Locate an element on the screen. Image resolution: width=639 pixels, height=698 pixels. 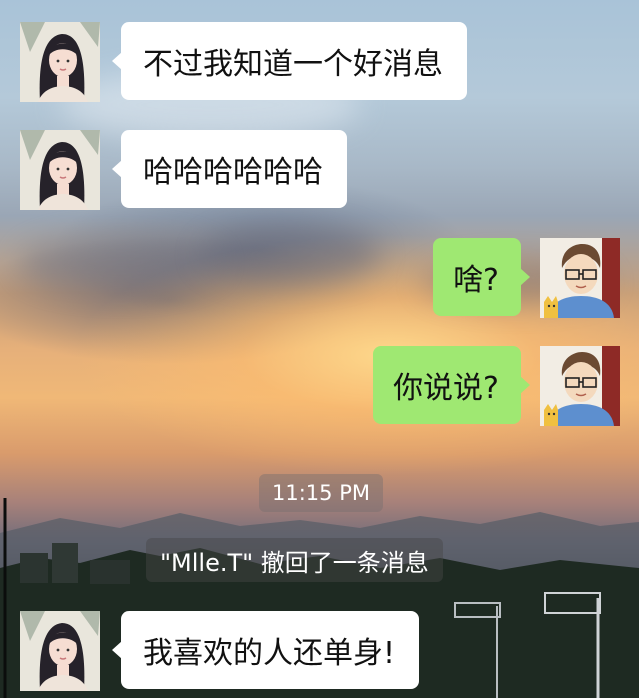
message-bubble-incoming: 哈哈哈哈哈哈 is located at coordinates (229, 169).